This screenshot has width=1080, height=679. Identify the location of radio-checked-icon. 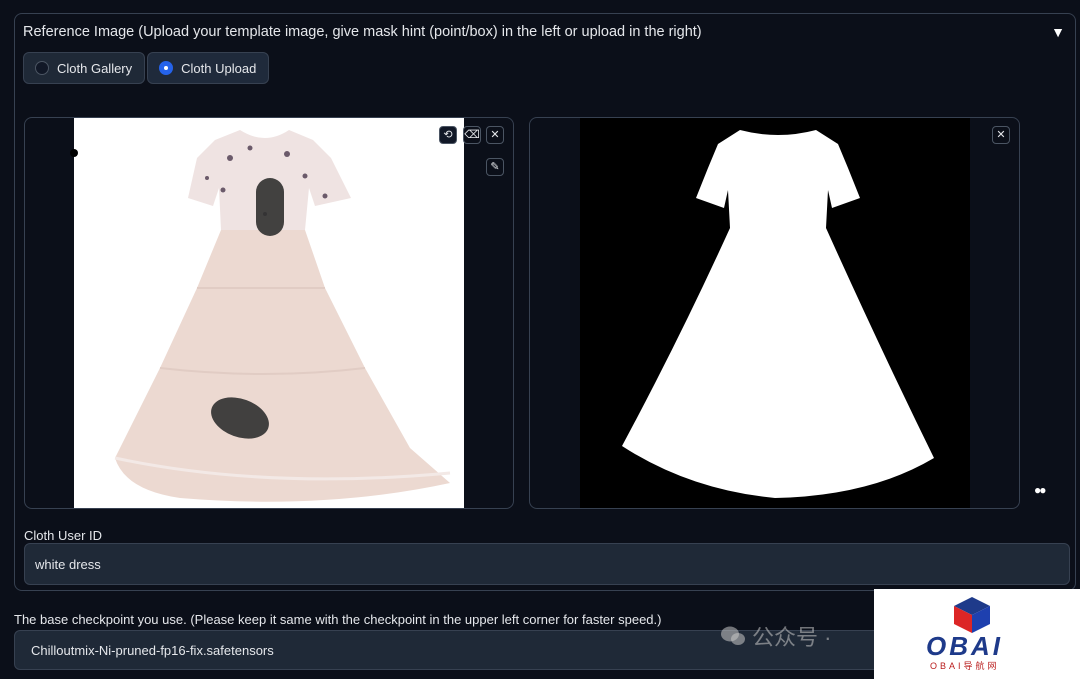
(166, 68).